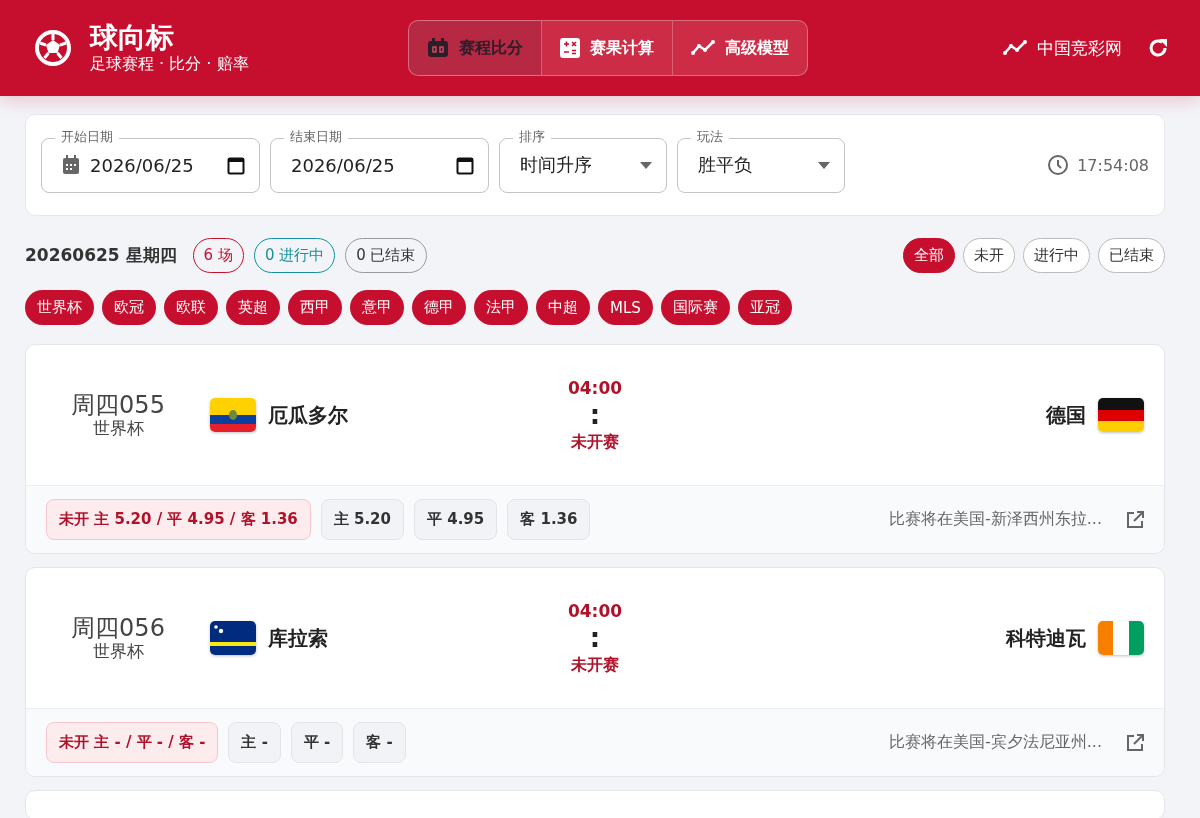 The width and height of the screenshot is (1200, 818). I want to click on status-filter: 进行中, so click(1056, 255).